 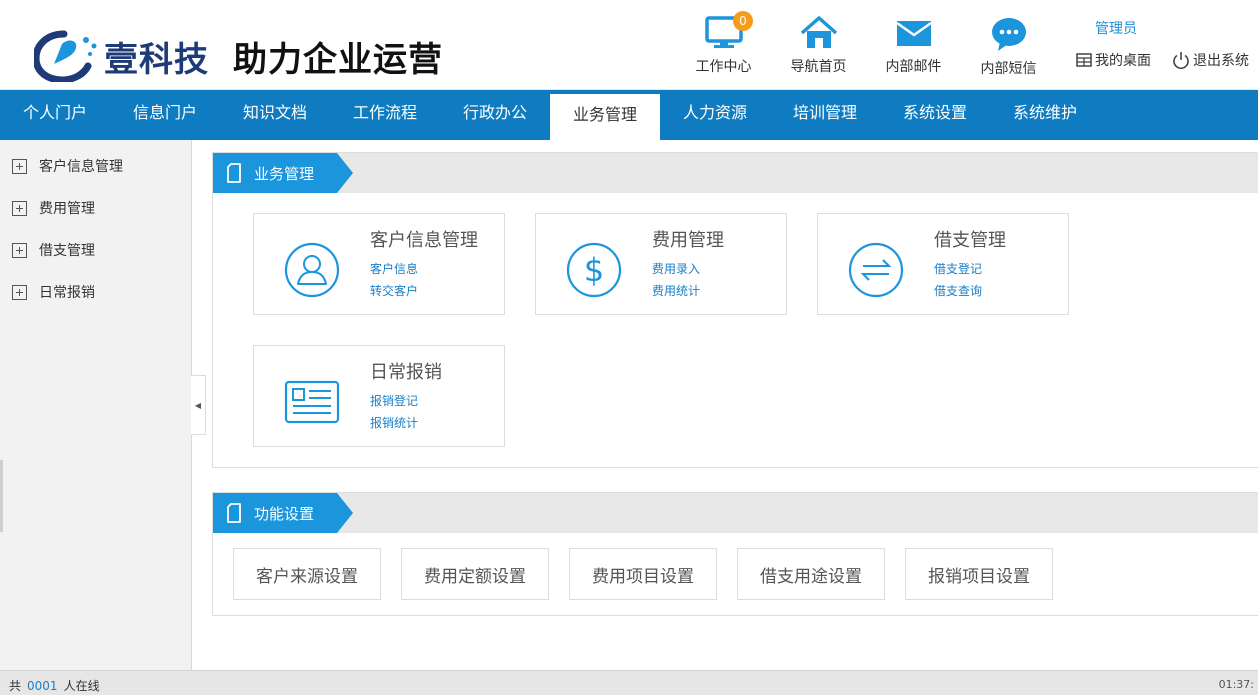 I want to click on dollar-icon: $, so click(x=594, y=270).